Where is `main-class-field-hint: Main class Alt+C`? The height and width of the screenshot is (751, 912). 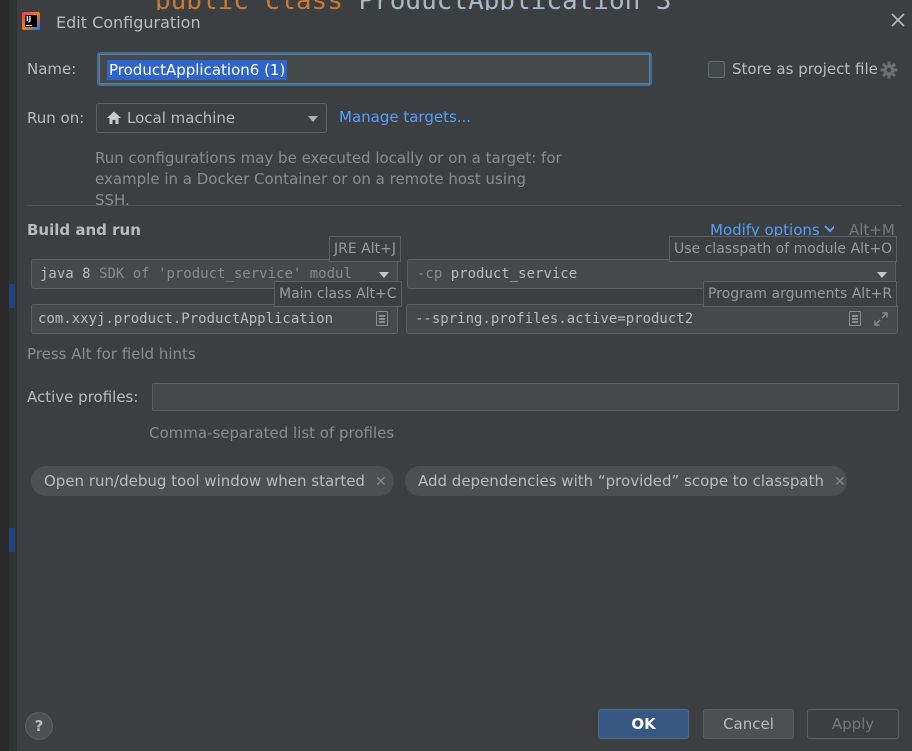
main-class-field-hint: Main class Alt+C is located at coordinates (338, 294).